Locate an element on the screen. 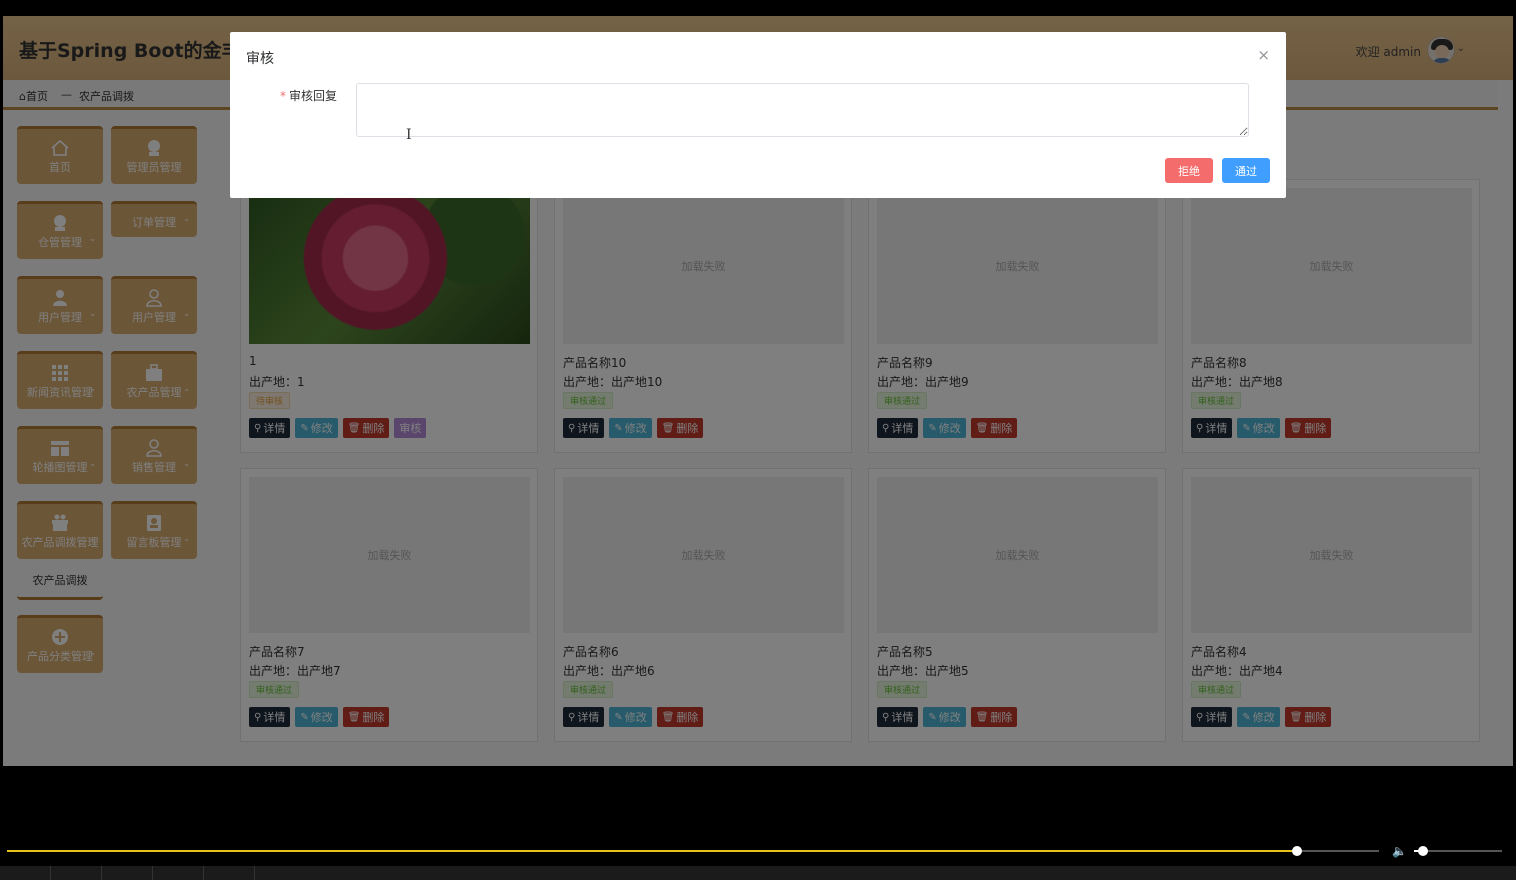 The width and height of the screenshot is (1516, 880). audit-dialog: 审核 × * 审核回复 拒绝 通过 is located at coordinates (758, 115).